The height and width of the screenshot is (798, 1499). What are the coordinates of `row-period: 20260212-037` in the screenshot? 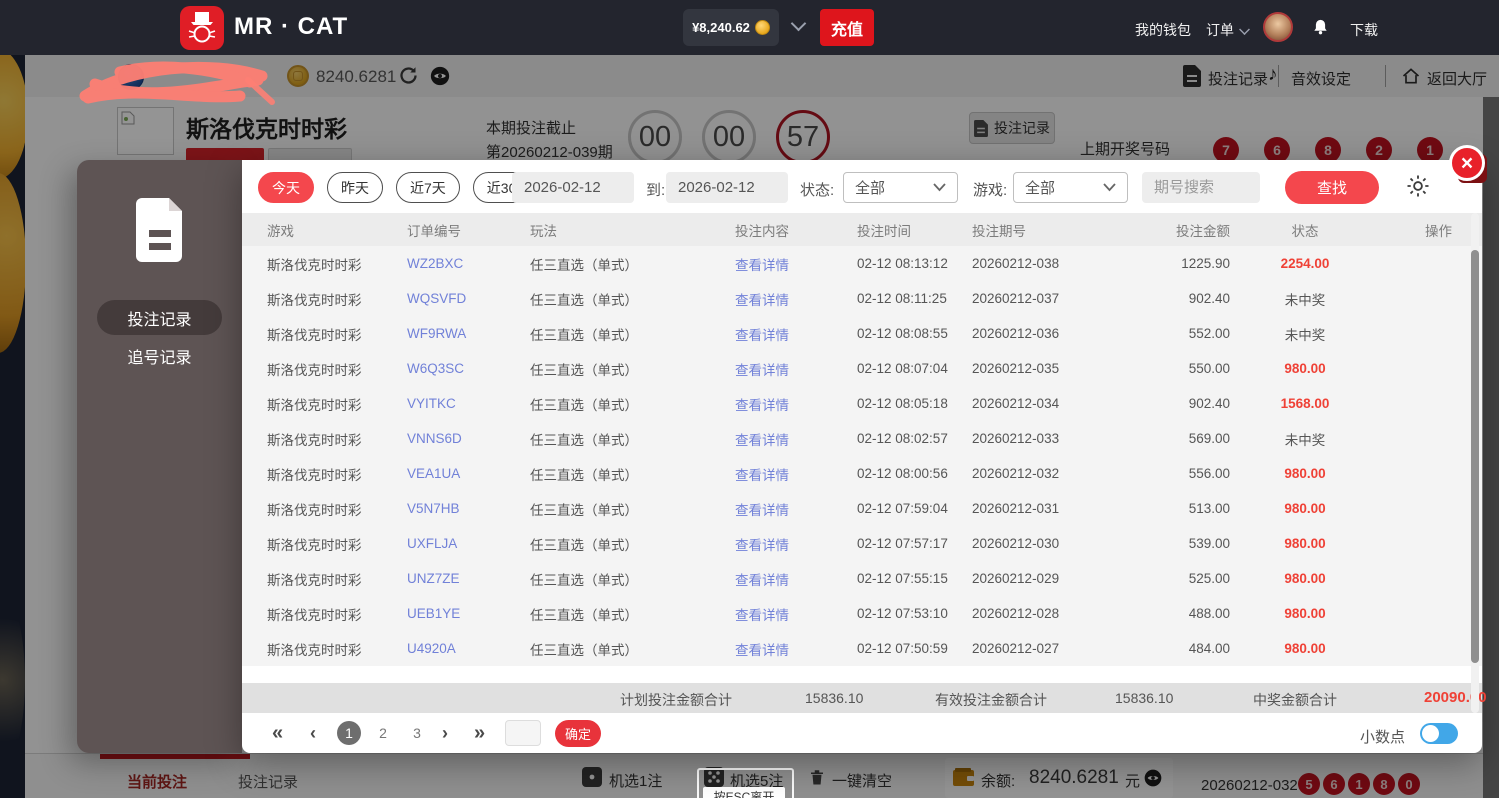 It's located at (1016, 298).